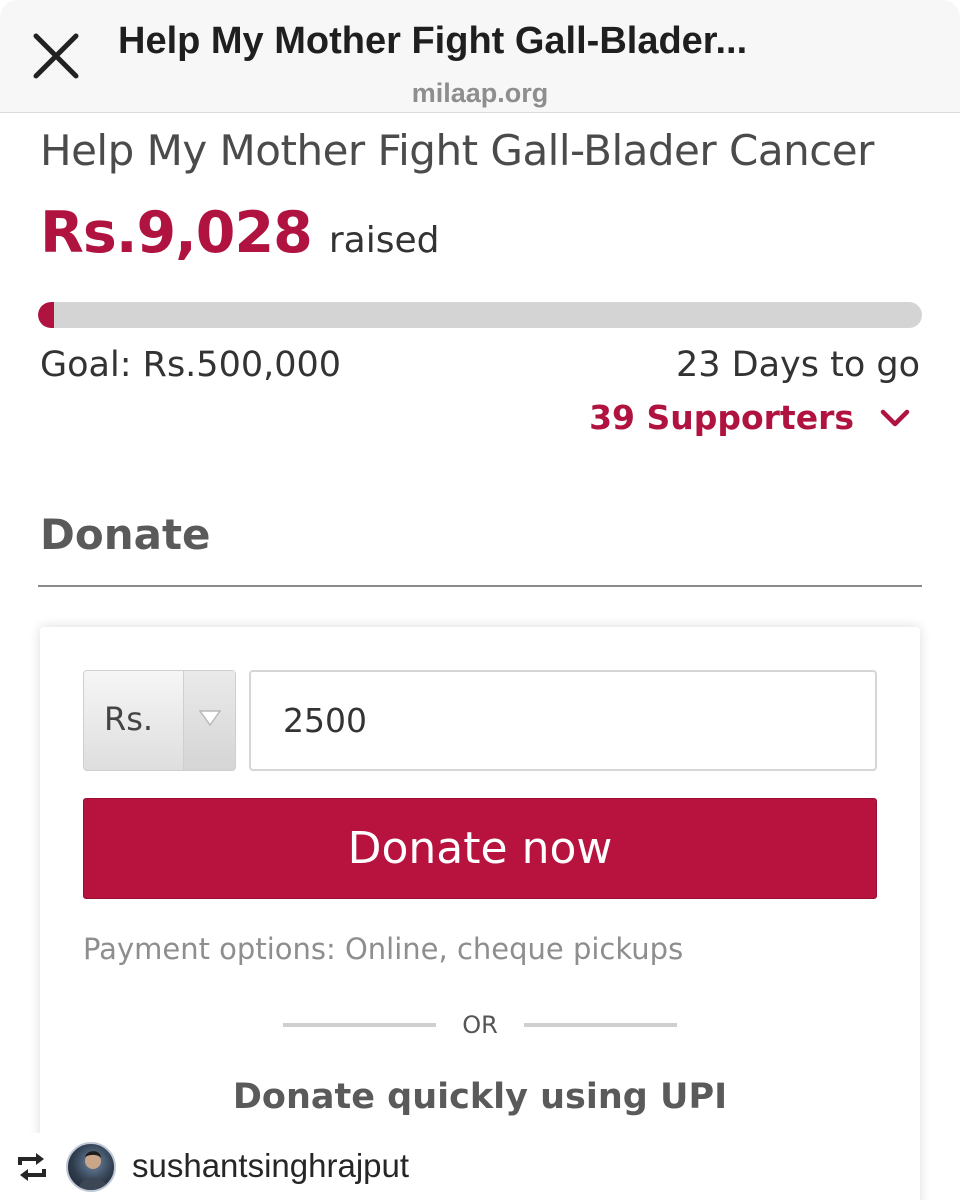 The height and width of the screenshot is (1200, 960). Describe the element at coordinates (93, 1170) in the screenshot. I see `profile-photo-icon` at that location.